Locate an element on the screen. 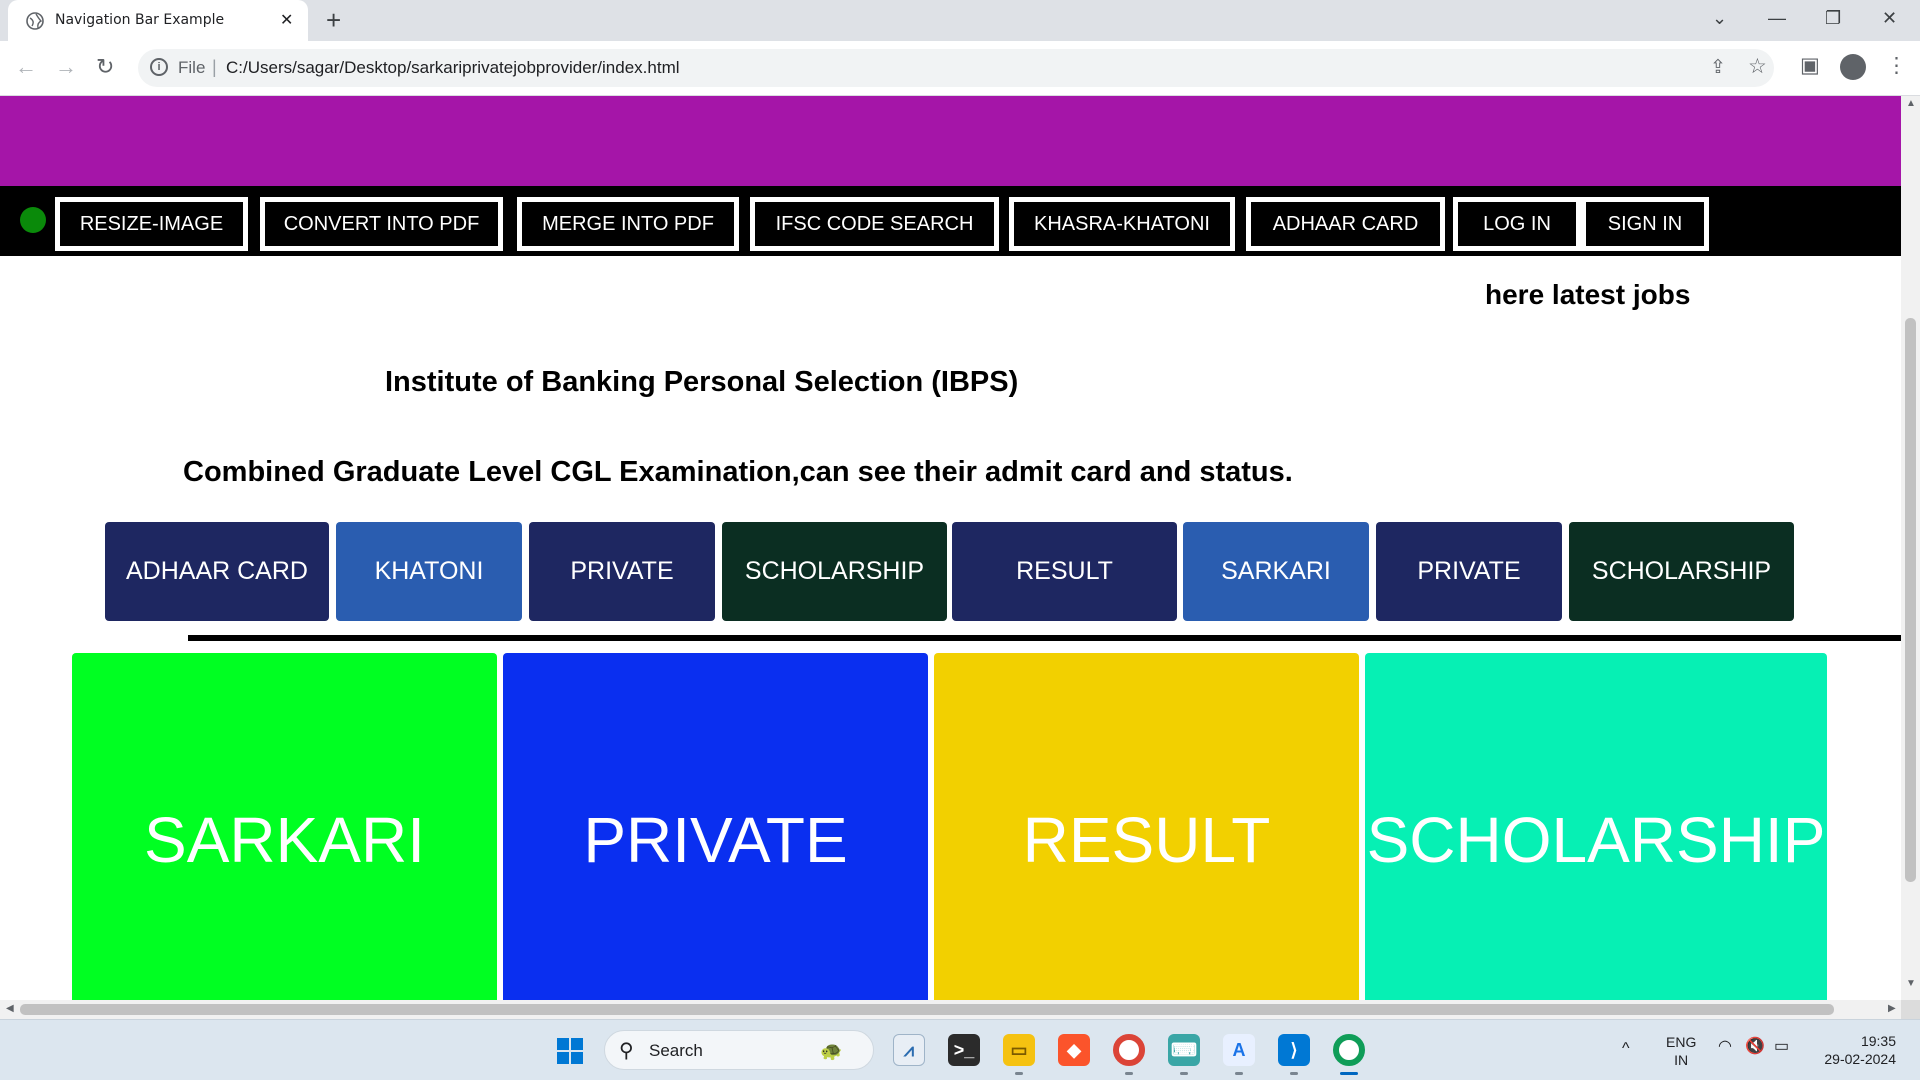  site-info-icon: i is located at coordinates (159, 67).